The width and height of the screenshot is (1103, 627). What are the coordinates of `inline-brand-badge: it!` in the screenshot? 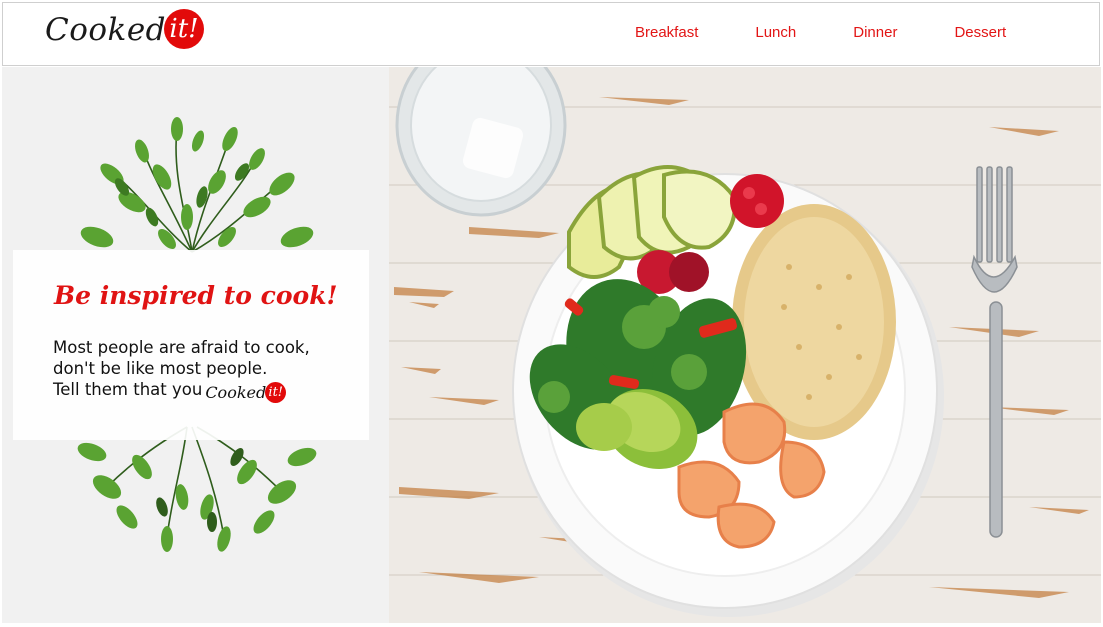 It's located at (276, 392).